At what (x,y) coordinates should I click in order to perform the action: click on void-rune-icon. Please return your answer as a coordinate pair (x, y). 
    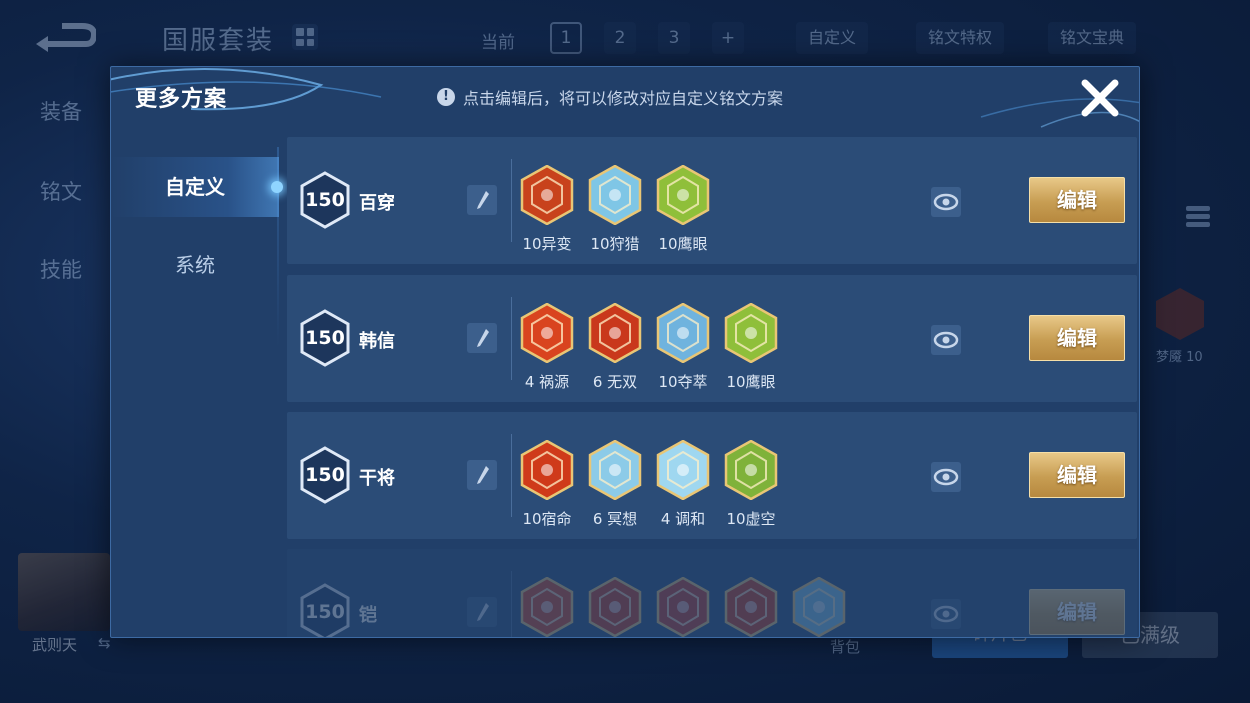
    Looking at the image, I should click on (751, 470).